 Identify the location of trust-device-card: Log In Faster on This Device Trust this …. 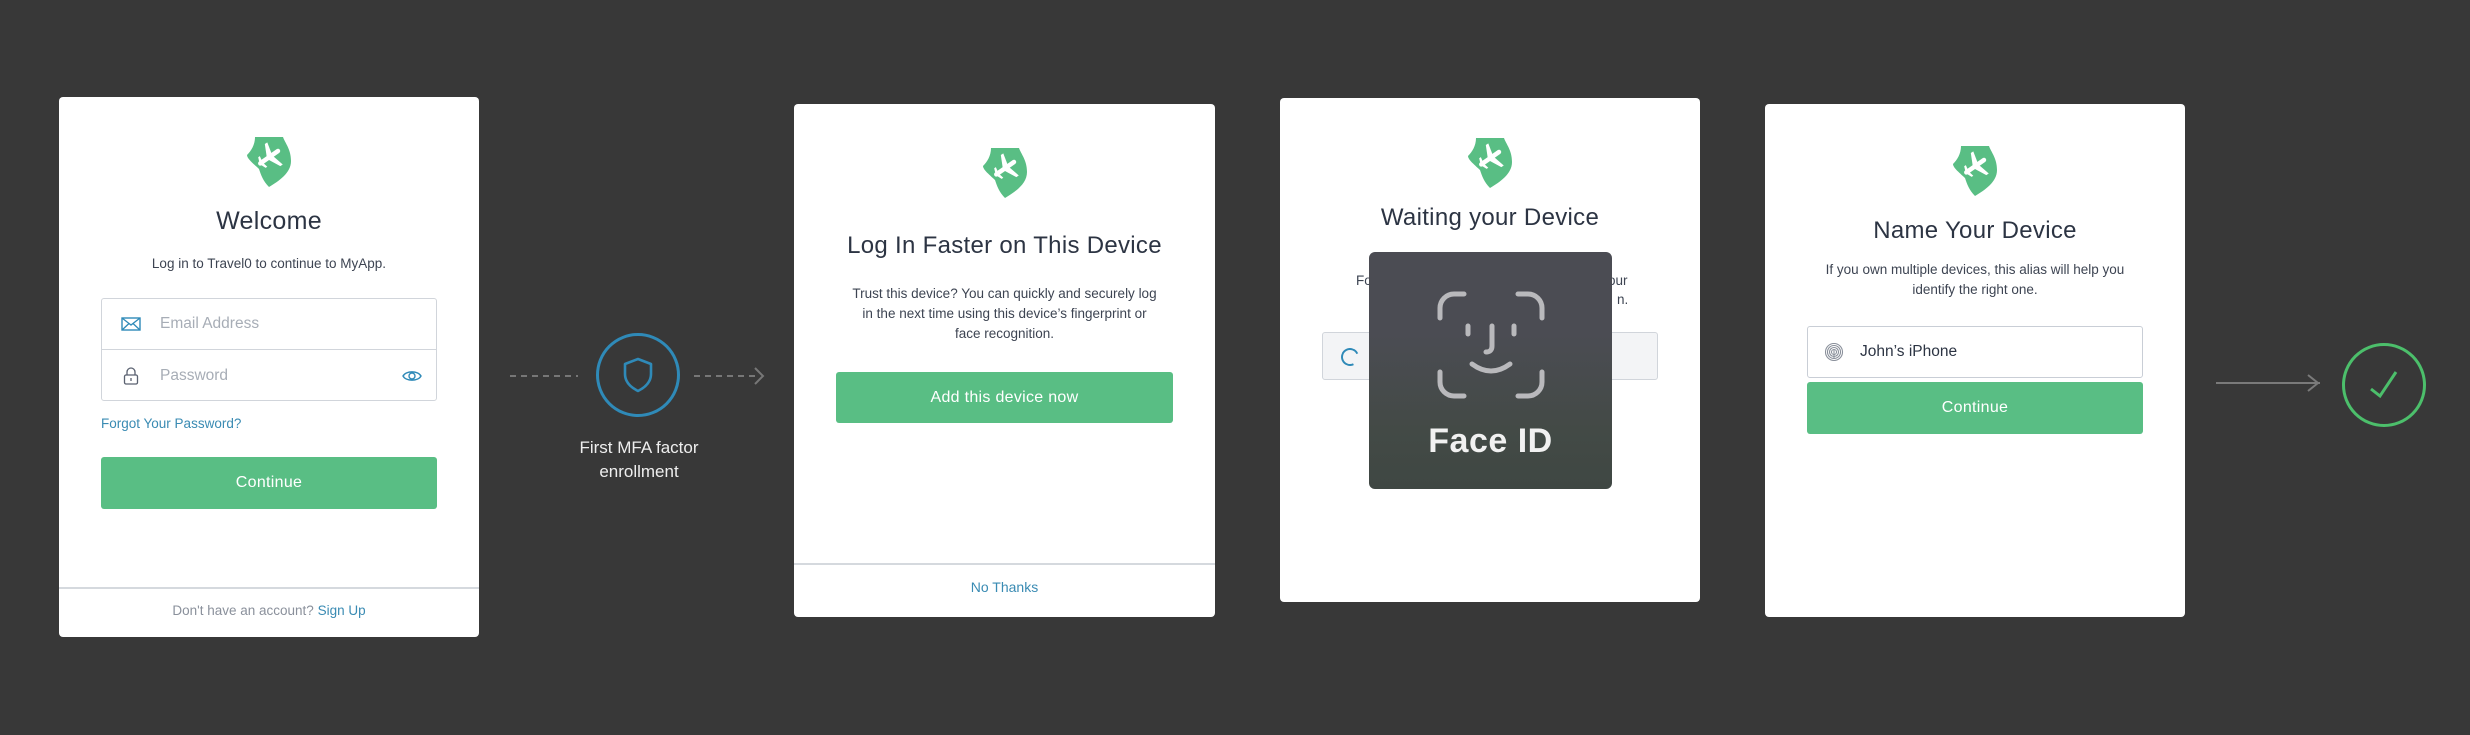
(1004, 360).